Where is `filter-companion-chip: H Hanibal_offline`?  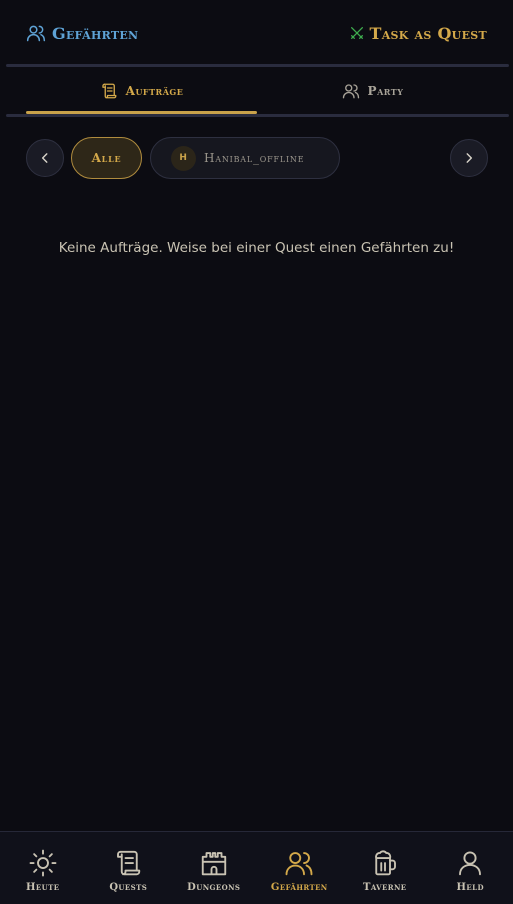 filter-companion-chip: H Hanibal_offline is located at coordinates (245, 158).